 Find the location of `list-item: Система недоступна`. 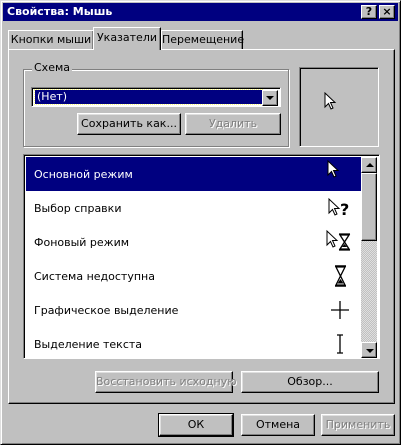

list-item: Система недоступна is located at coordinates (193, 276).